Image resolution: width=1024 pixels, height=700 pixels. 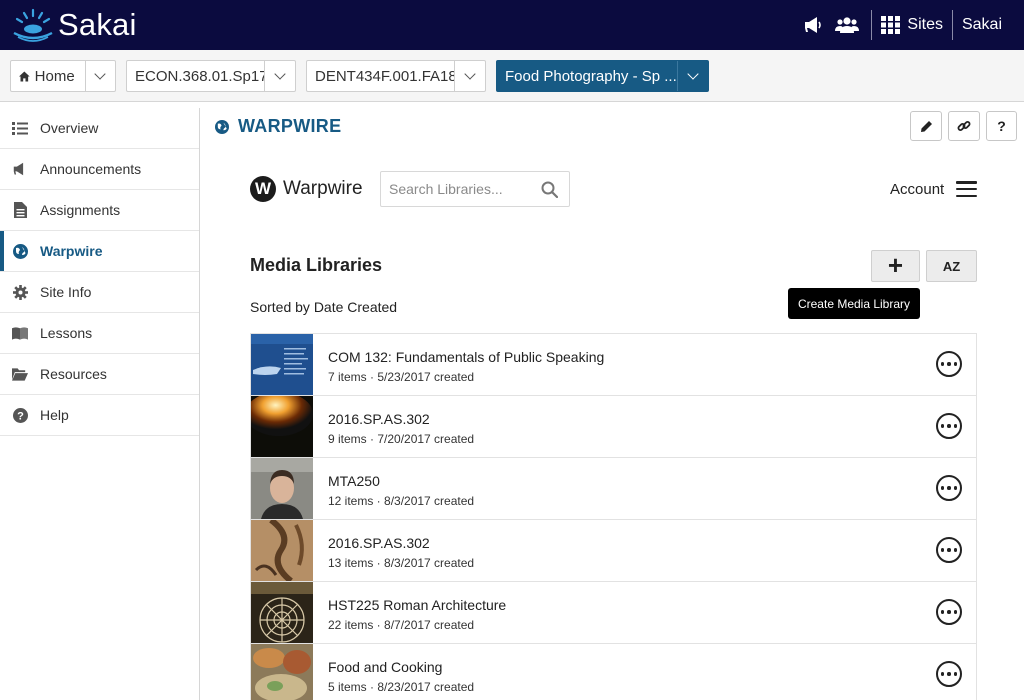 What do you see at coordinates (66, 333) in the screenshot?
I see `tool-label: Lessons` at bounding box center [66, 333].